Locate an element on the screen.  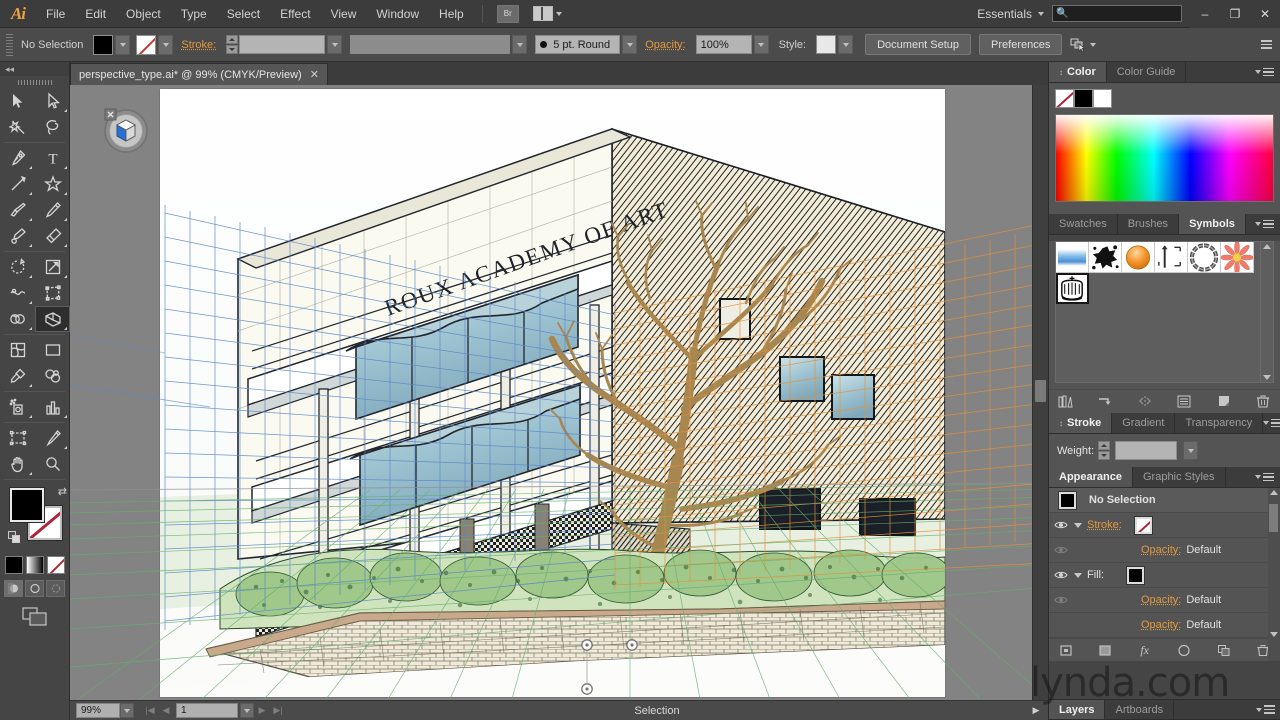
symbol-sky is located at coordinates (1072, 257).